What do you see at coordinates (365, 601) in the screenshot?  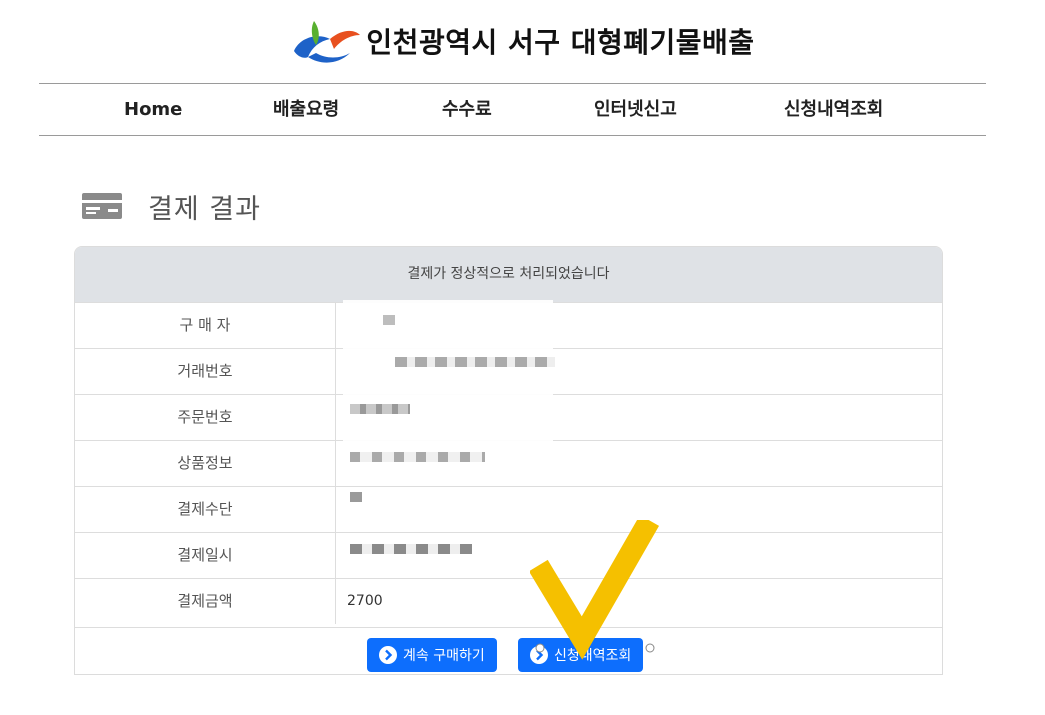 I see `row-value-payment-amount: 2700` at bounding box center [365, 601].